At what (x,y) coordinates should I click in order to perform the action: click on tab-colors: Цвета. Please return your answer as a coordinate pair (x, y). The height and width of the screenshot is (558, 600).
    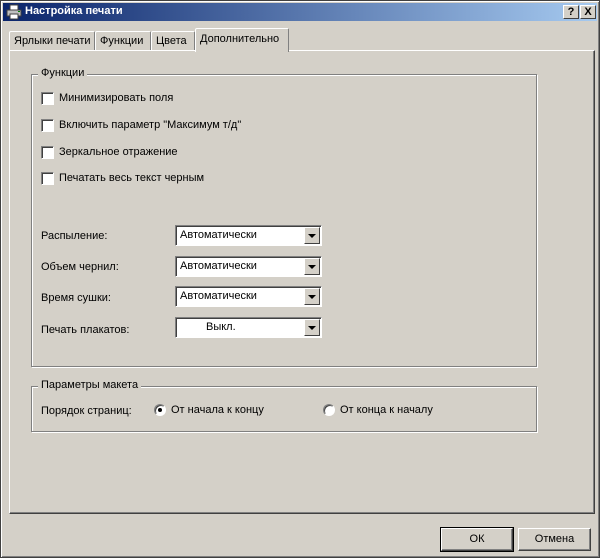
    Looking at the image, I should click on (173, 41).